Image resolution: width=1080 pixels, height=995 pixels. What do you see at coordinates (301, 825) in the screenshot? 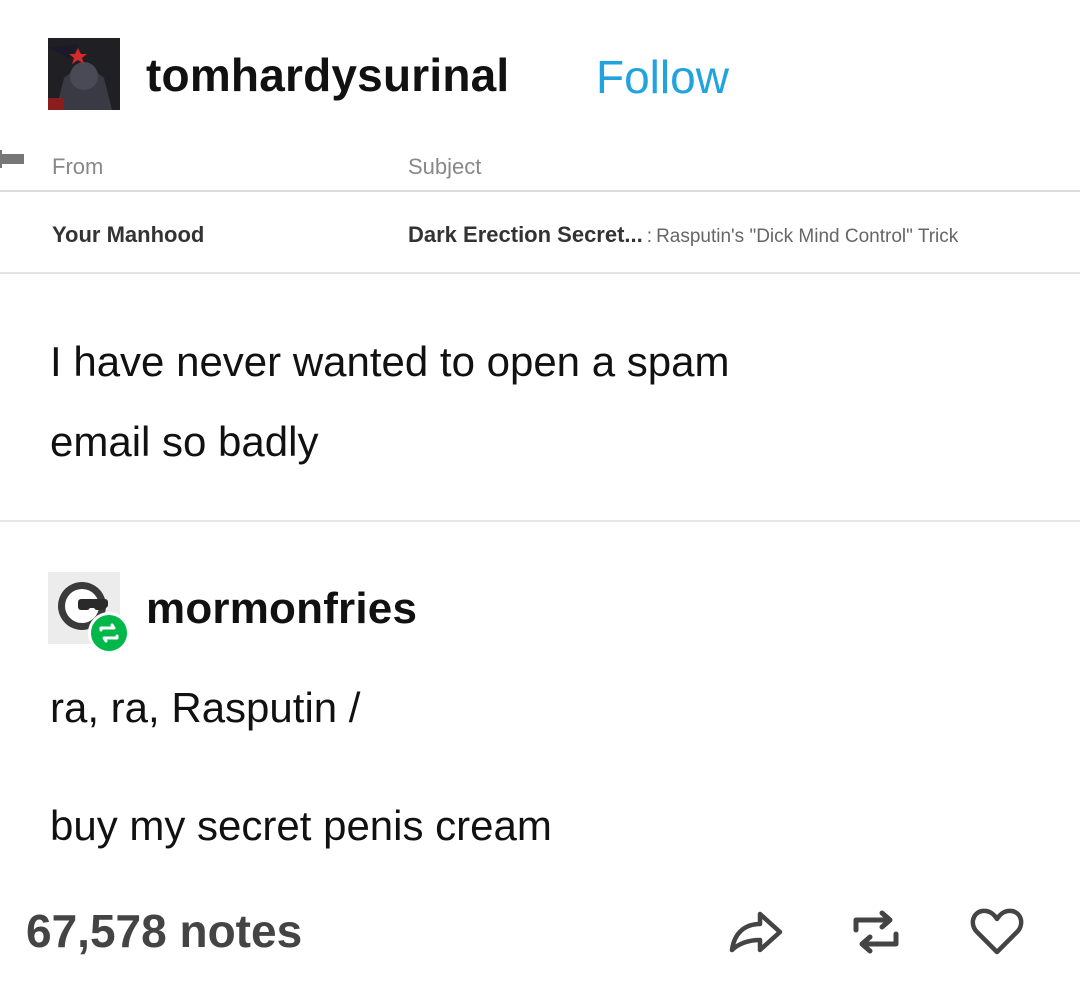
I see `reblog-text-line-2: buy my secret penis cream` at bounding box center [301, 825].